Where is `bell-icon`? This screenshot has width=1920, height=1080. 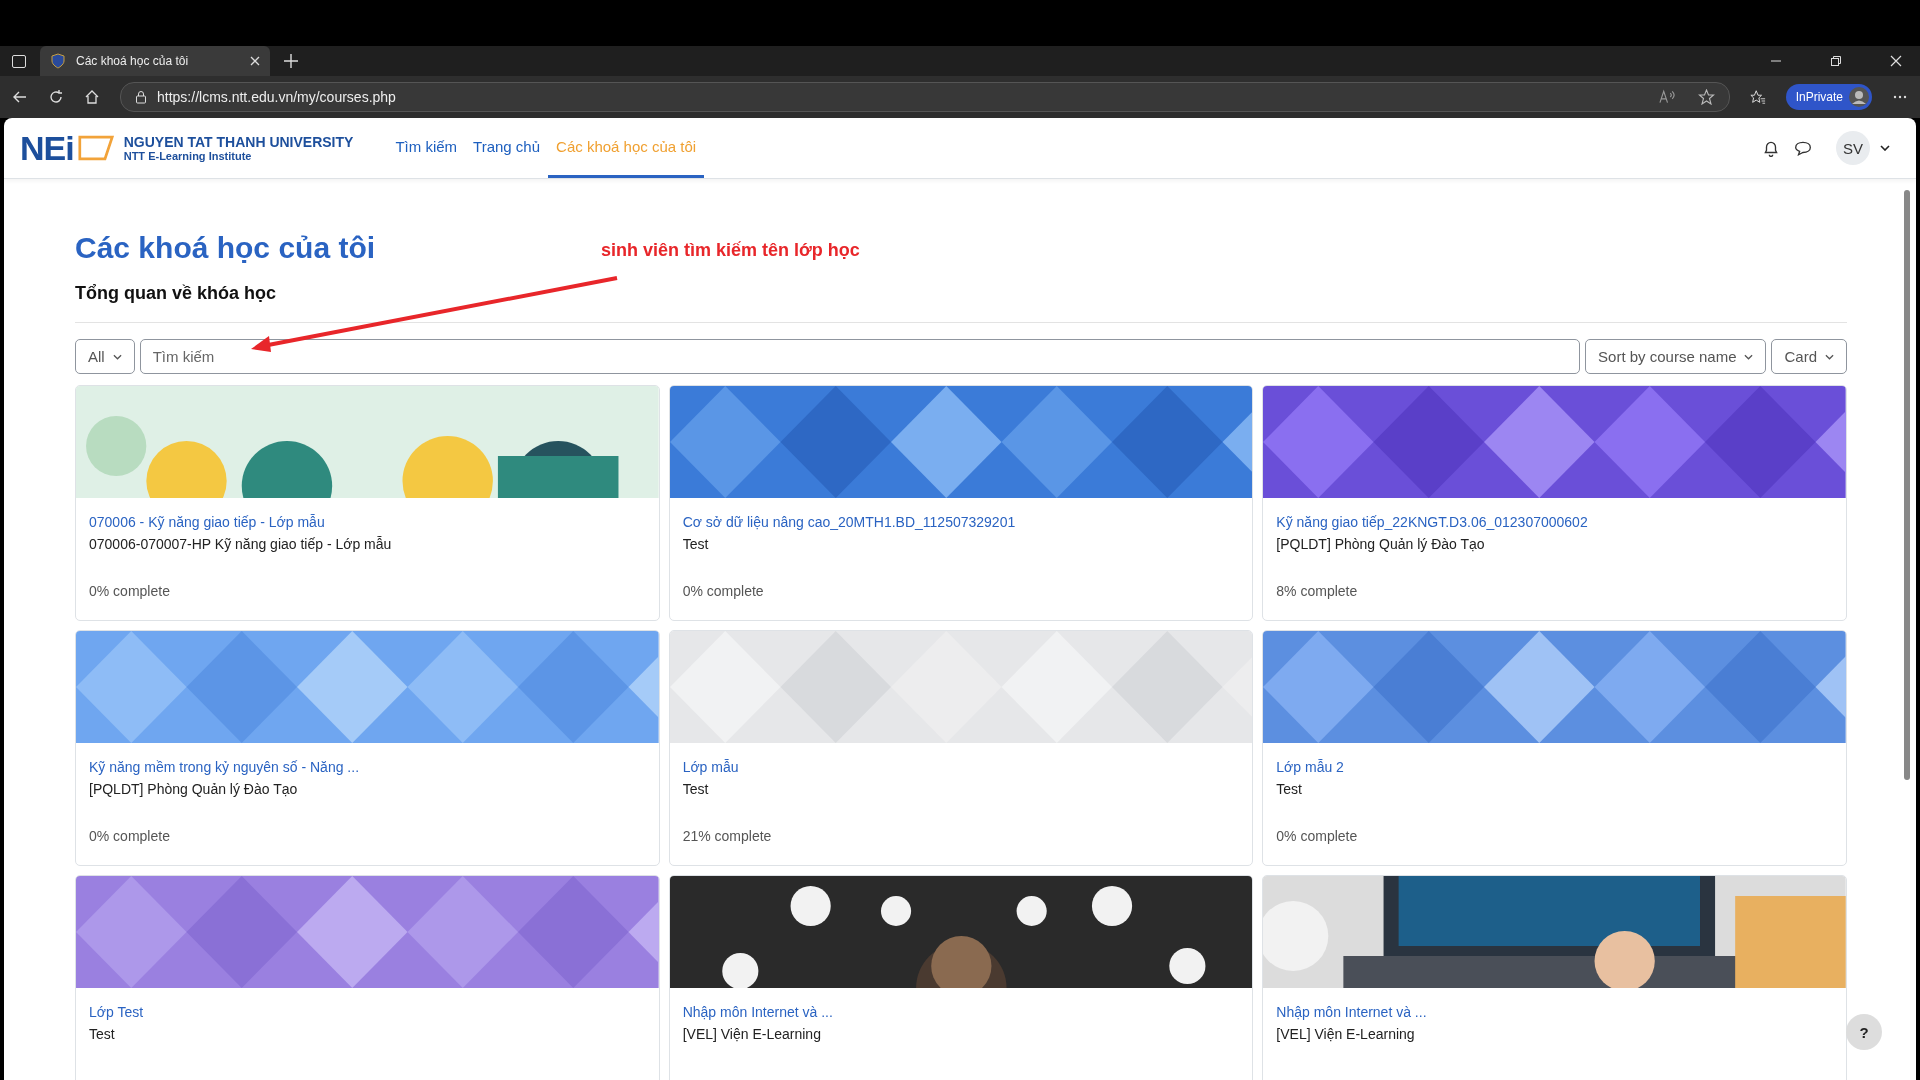
bell-icon is located at coordinates (1771, 148).